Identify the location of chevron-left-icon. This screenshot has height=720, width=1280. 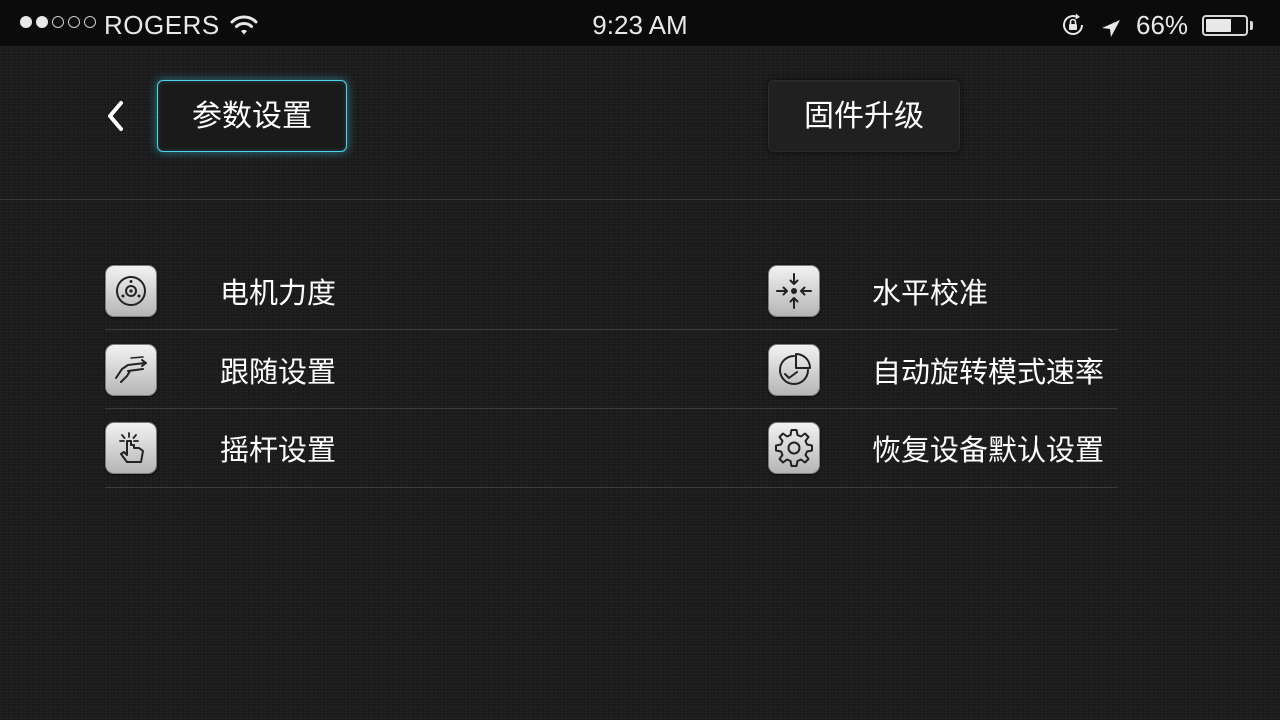
(115, 116).